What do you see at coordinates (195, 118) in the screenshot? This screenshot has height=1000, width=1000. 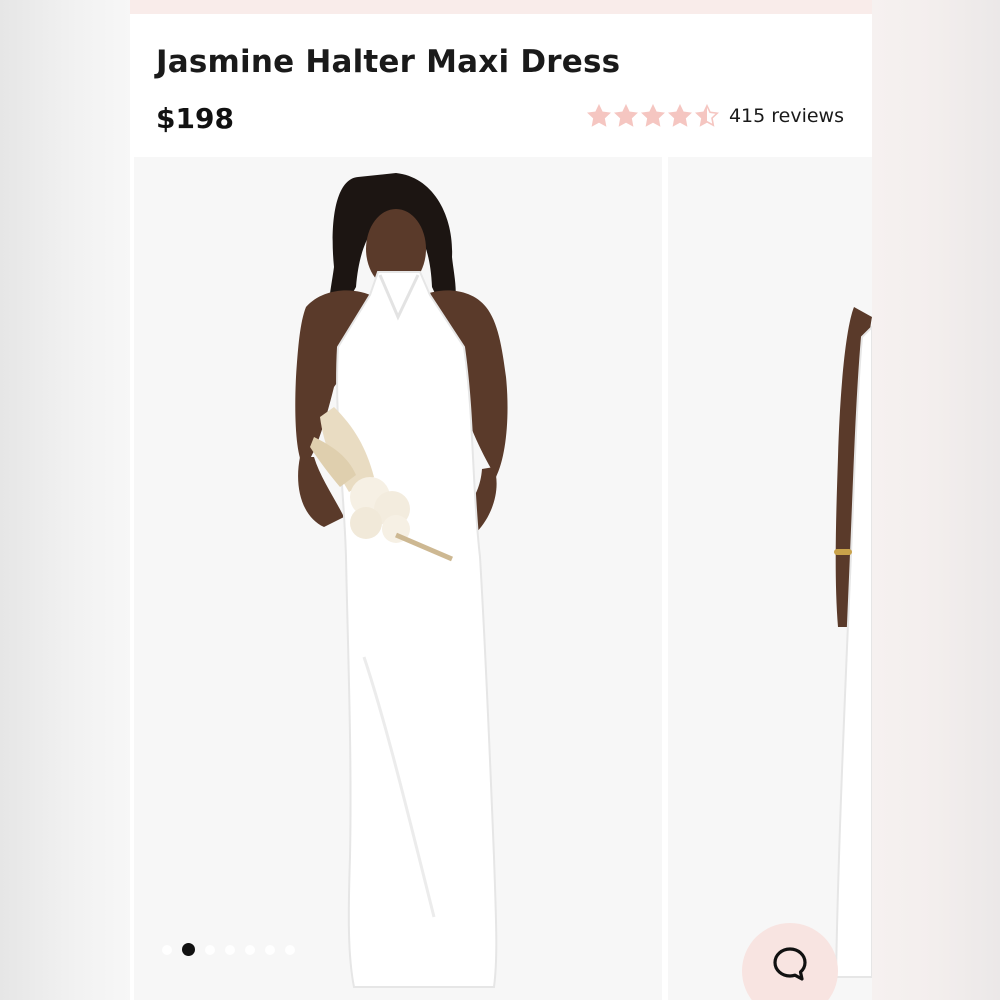 I see `product-price: $198` at bounding box center [195, 118].